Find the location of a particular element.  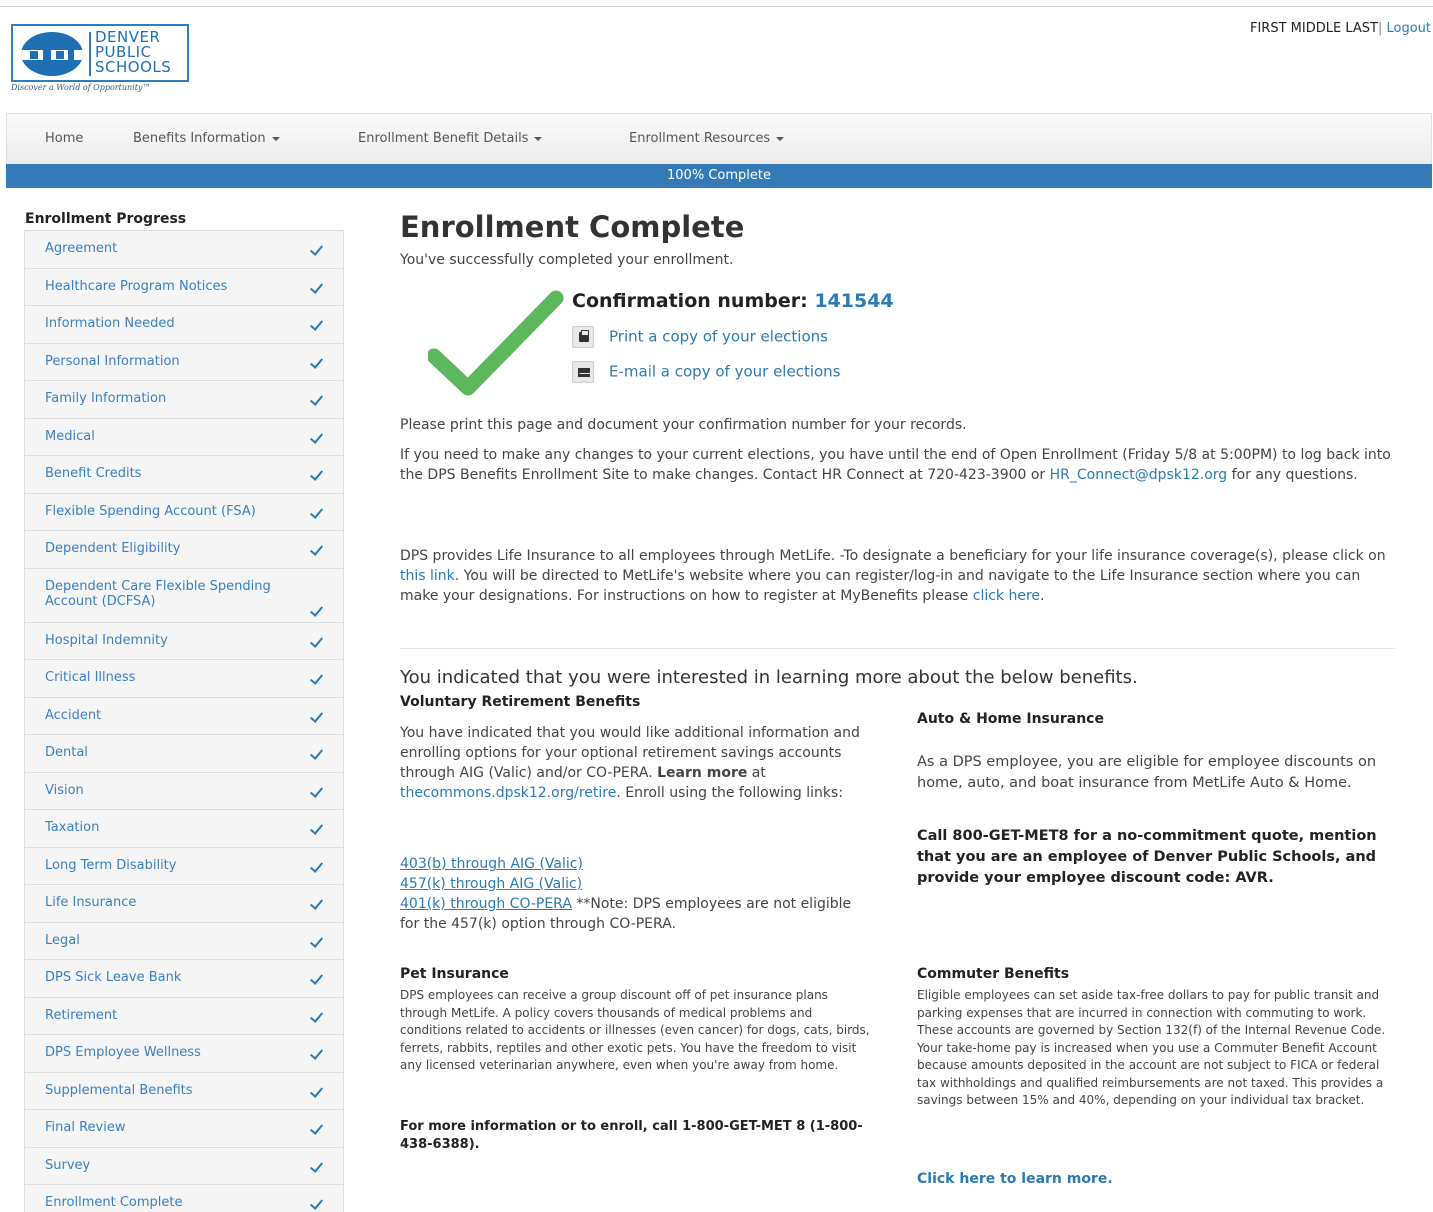

logo-divider is located at coordinates (90, 54).